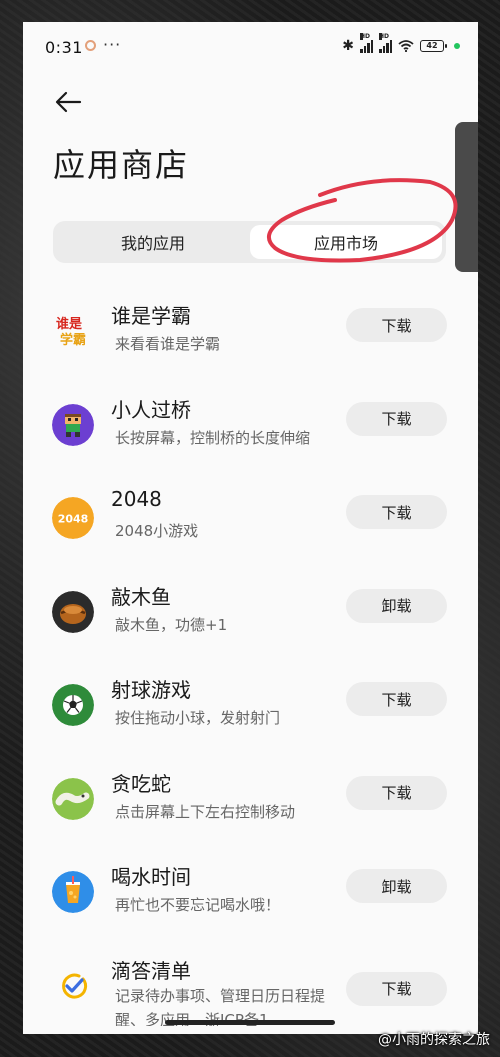  Describe the element at coordinates (141, 596) in the screenshot. I see `app-name: 敲木鱼` at that location.